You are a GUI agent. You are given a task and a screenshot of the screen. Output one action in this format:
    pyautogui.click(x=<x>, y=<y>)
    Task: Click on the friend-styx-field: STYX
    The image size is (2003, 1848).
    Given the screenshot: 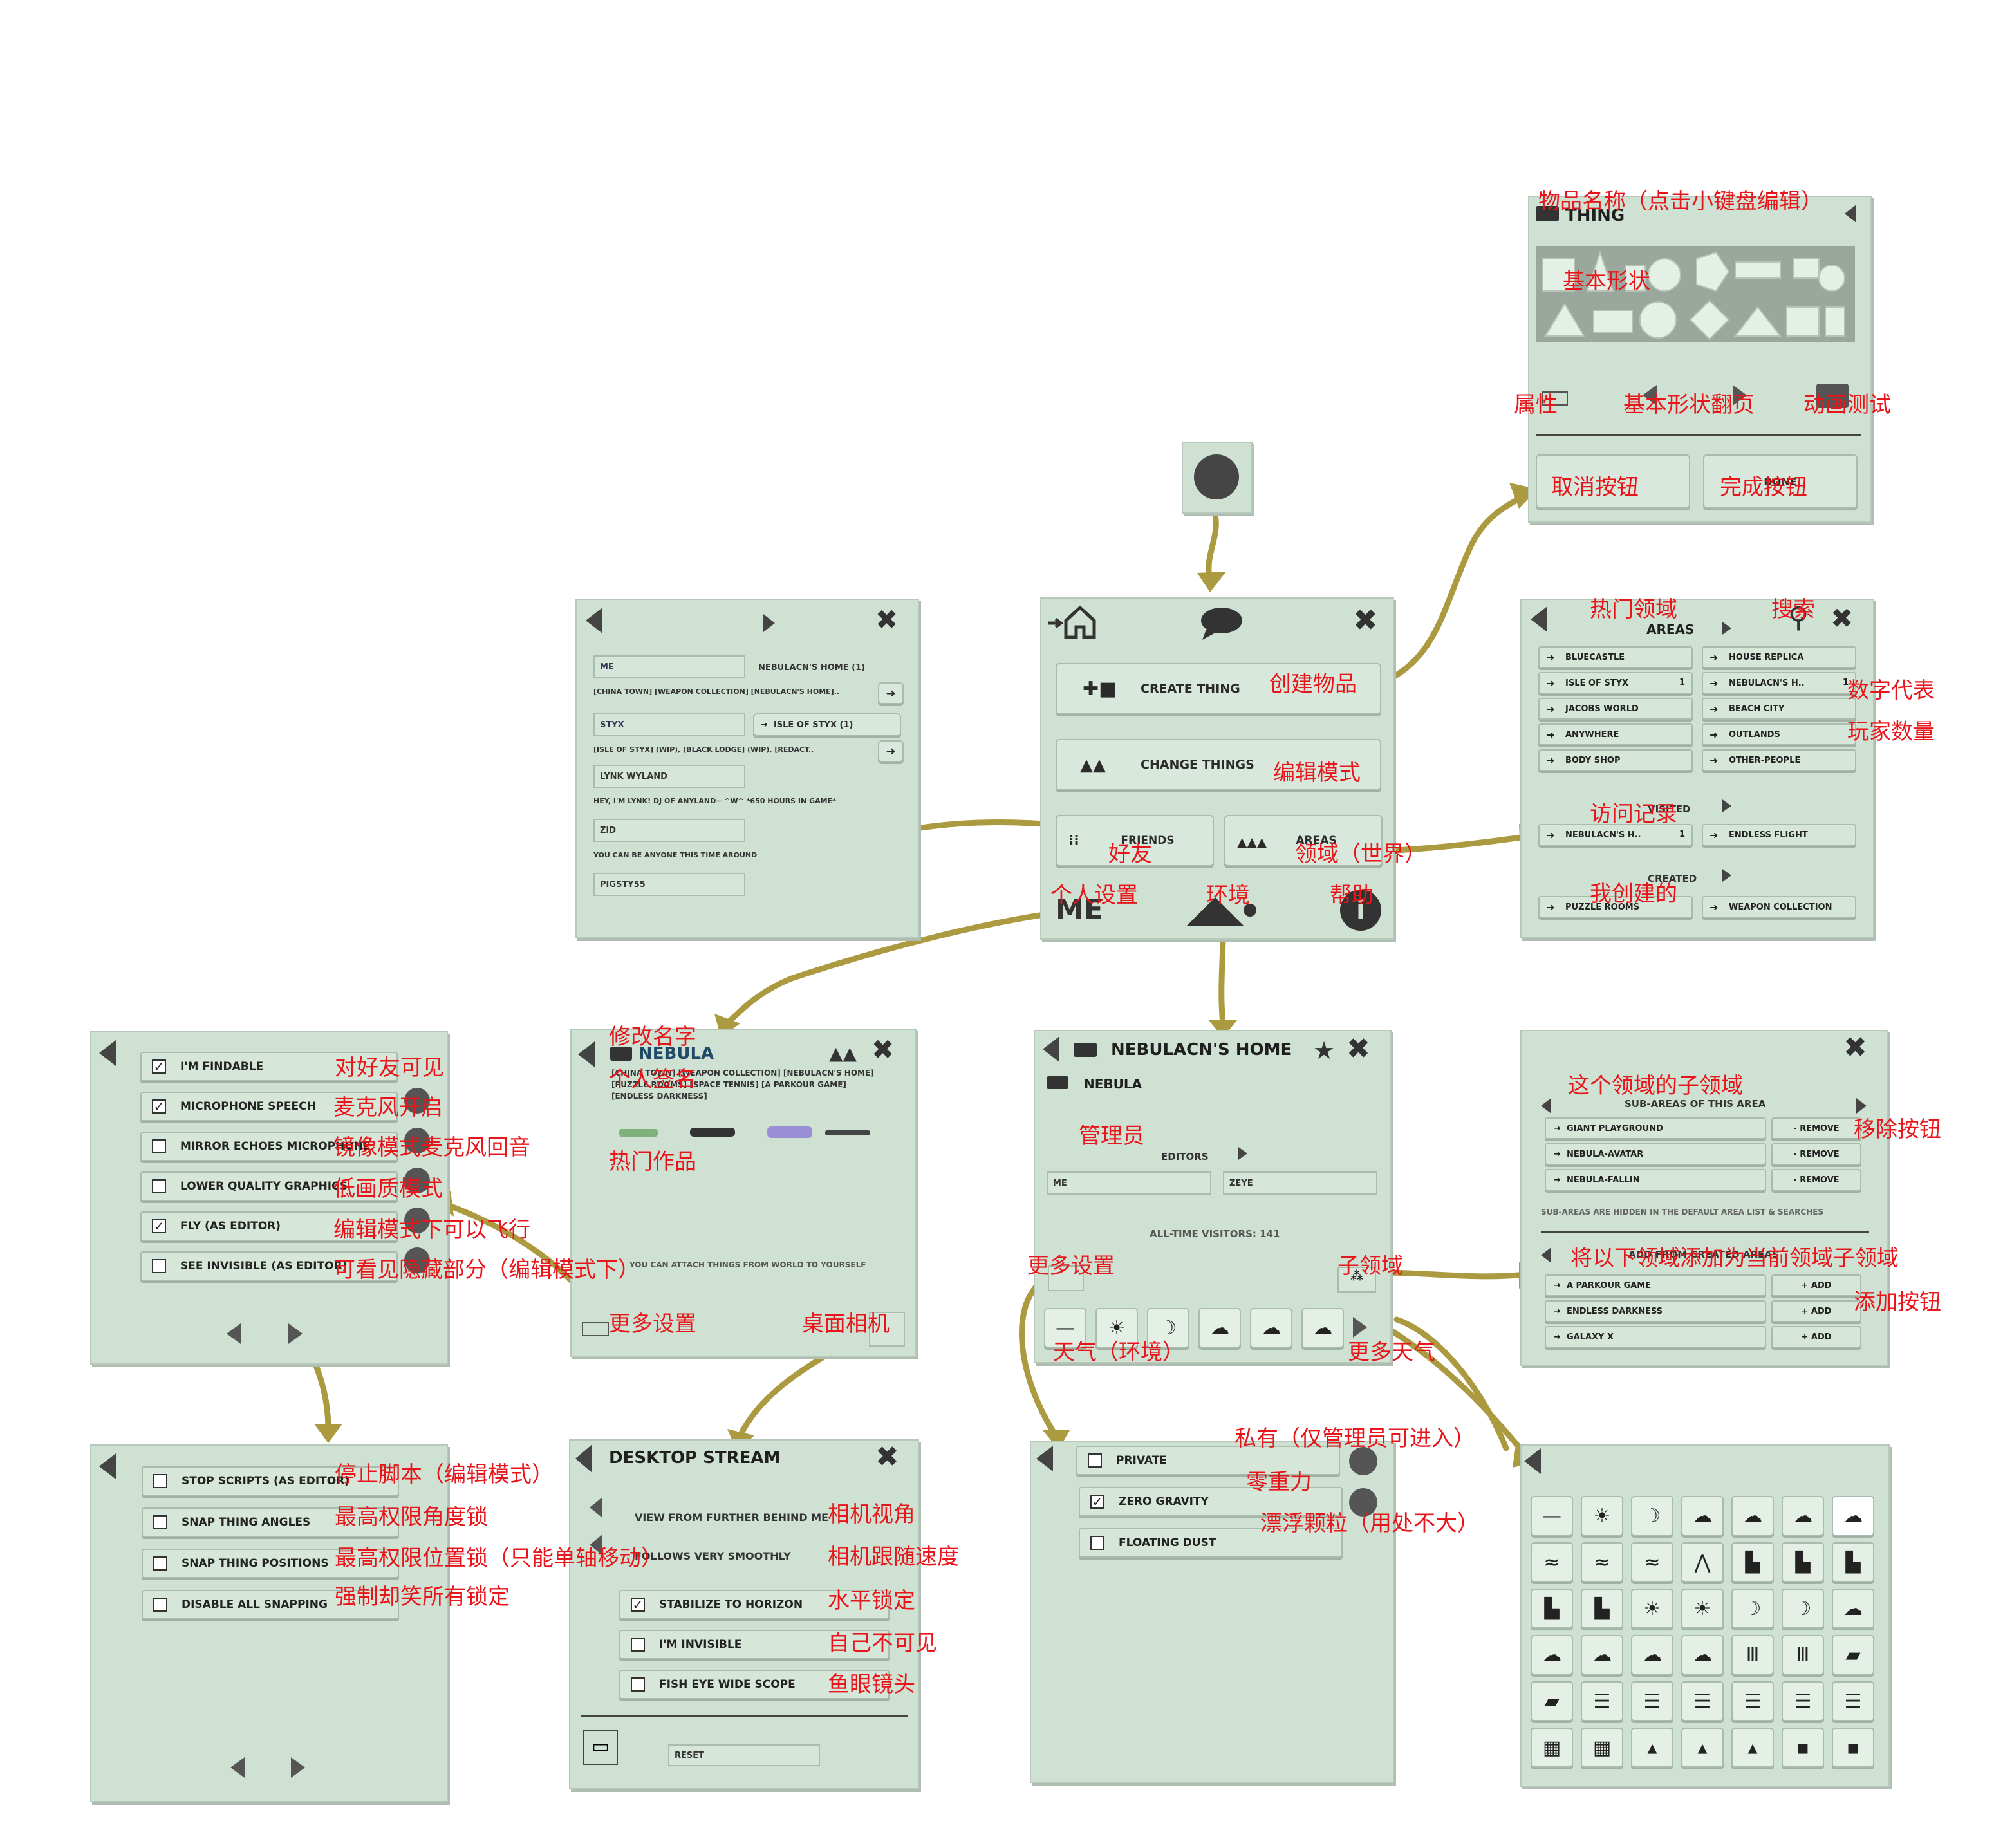 What is the action you would take?
    pyautogui.click(x=669, y=724)
    